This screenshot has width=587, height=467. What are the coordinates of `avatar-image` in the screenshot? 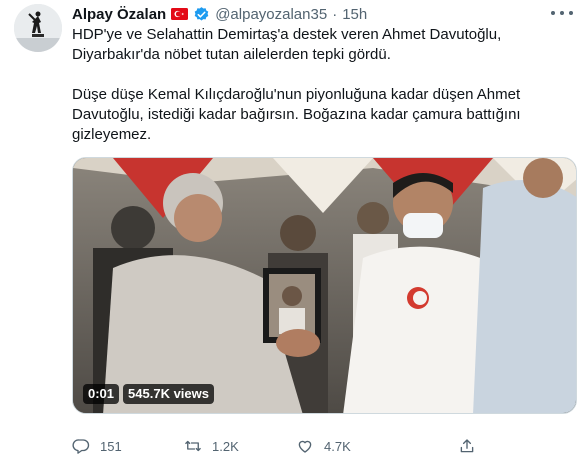 It's located at (38, 28).